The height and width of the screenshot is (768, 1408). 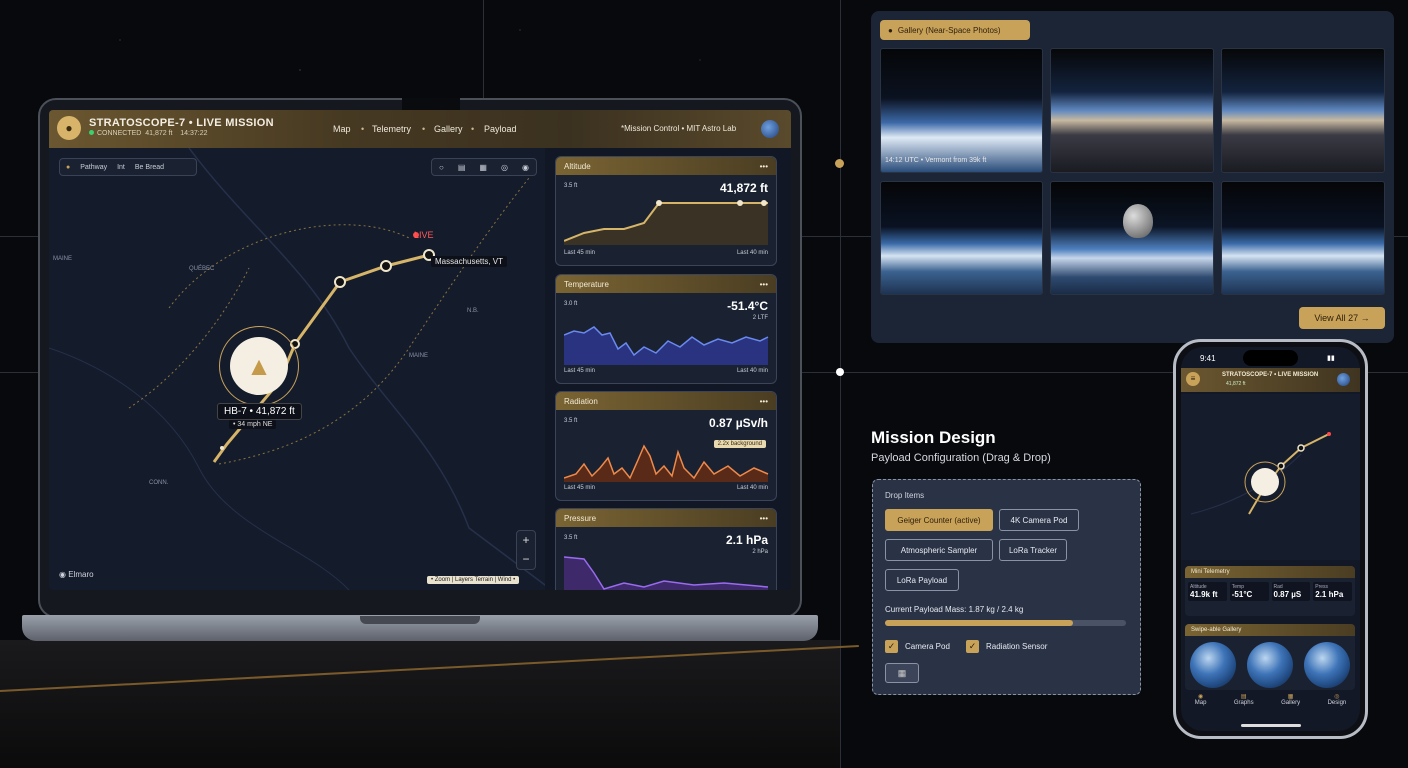 I want to click on phone-substat: 41,872 ft, so click(x=1236, y=384).